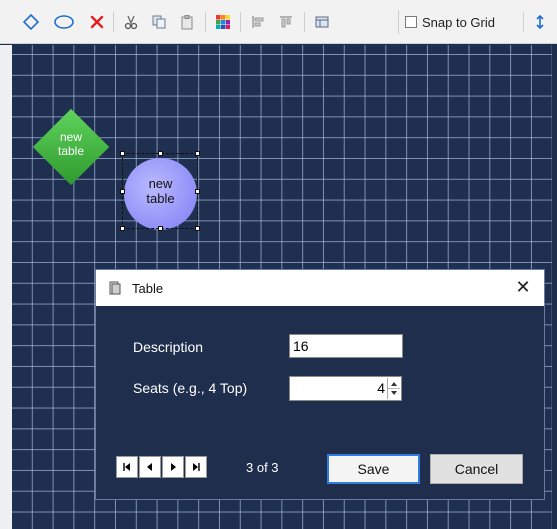 This screenshot has width=557, height=529. Describe the element at coordinates (540, 22) in the screenshot. I see `more-arrow-icon` at that location.